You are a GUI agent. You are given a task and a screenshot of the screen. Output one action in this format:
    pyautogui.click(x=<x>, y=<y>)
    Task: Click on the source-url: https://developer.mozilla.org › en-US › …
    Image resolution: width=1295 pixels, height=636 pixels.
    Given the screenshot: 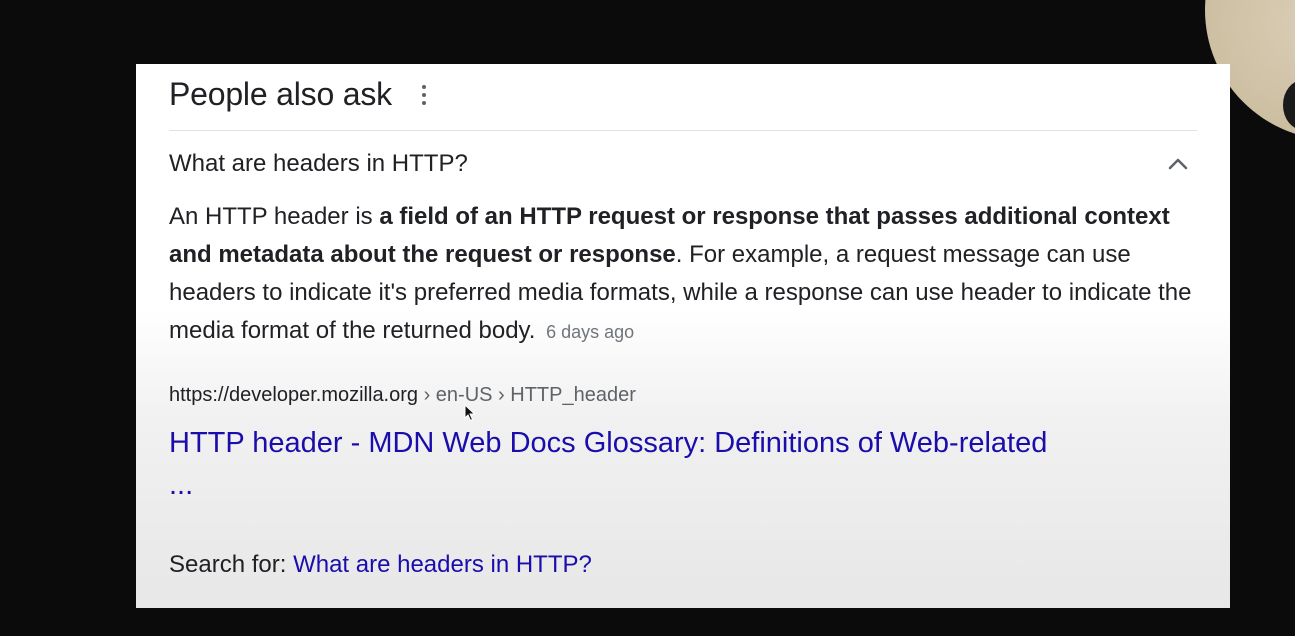 What is the action you would take?
    pyautogui.click(x=402, y=395)
    